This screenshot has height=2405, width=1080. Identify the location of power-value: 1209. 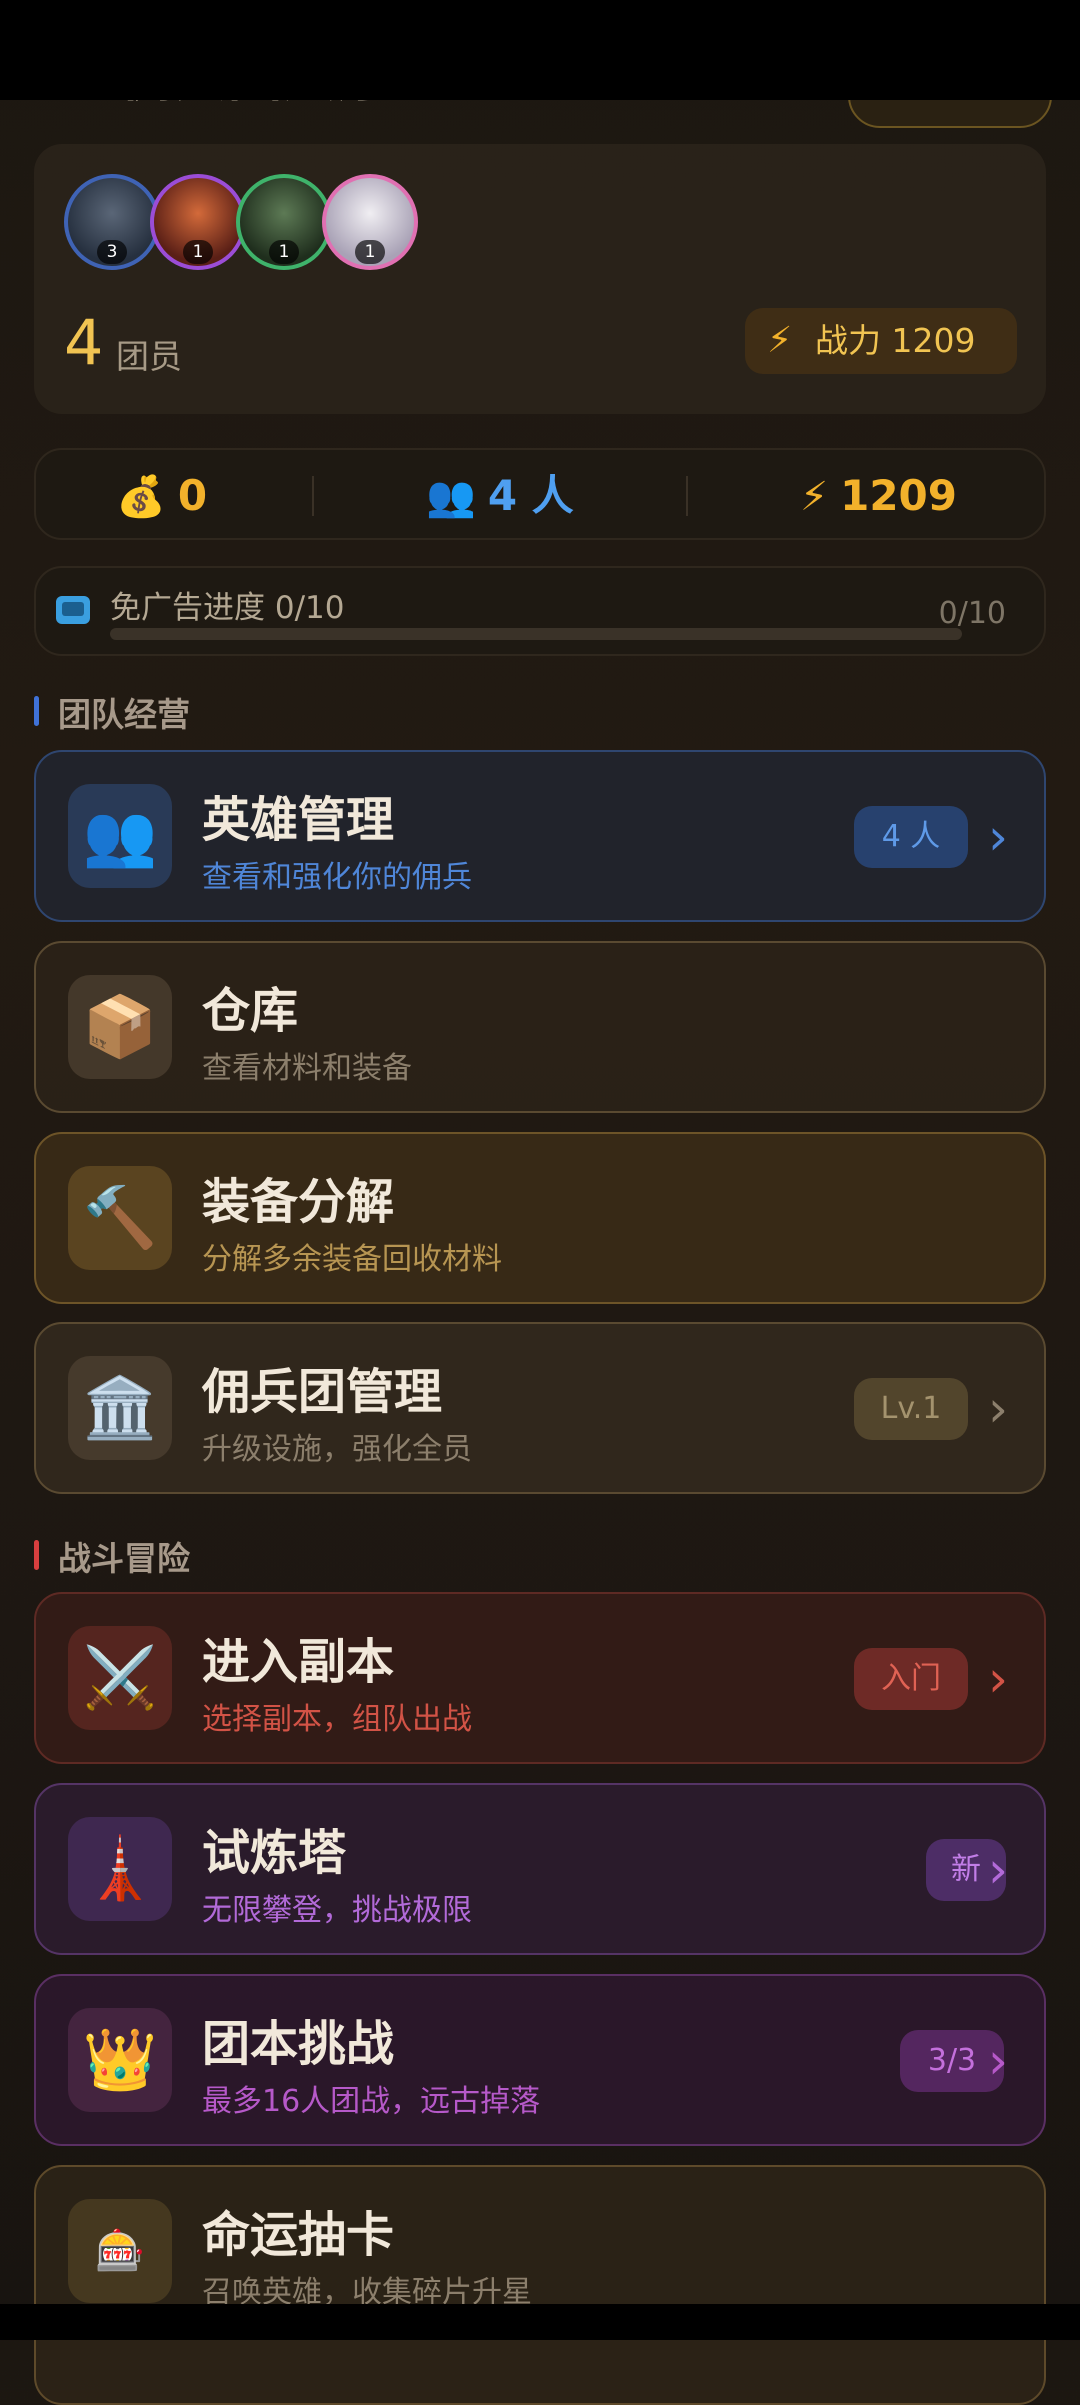
(898, 495).